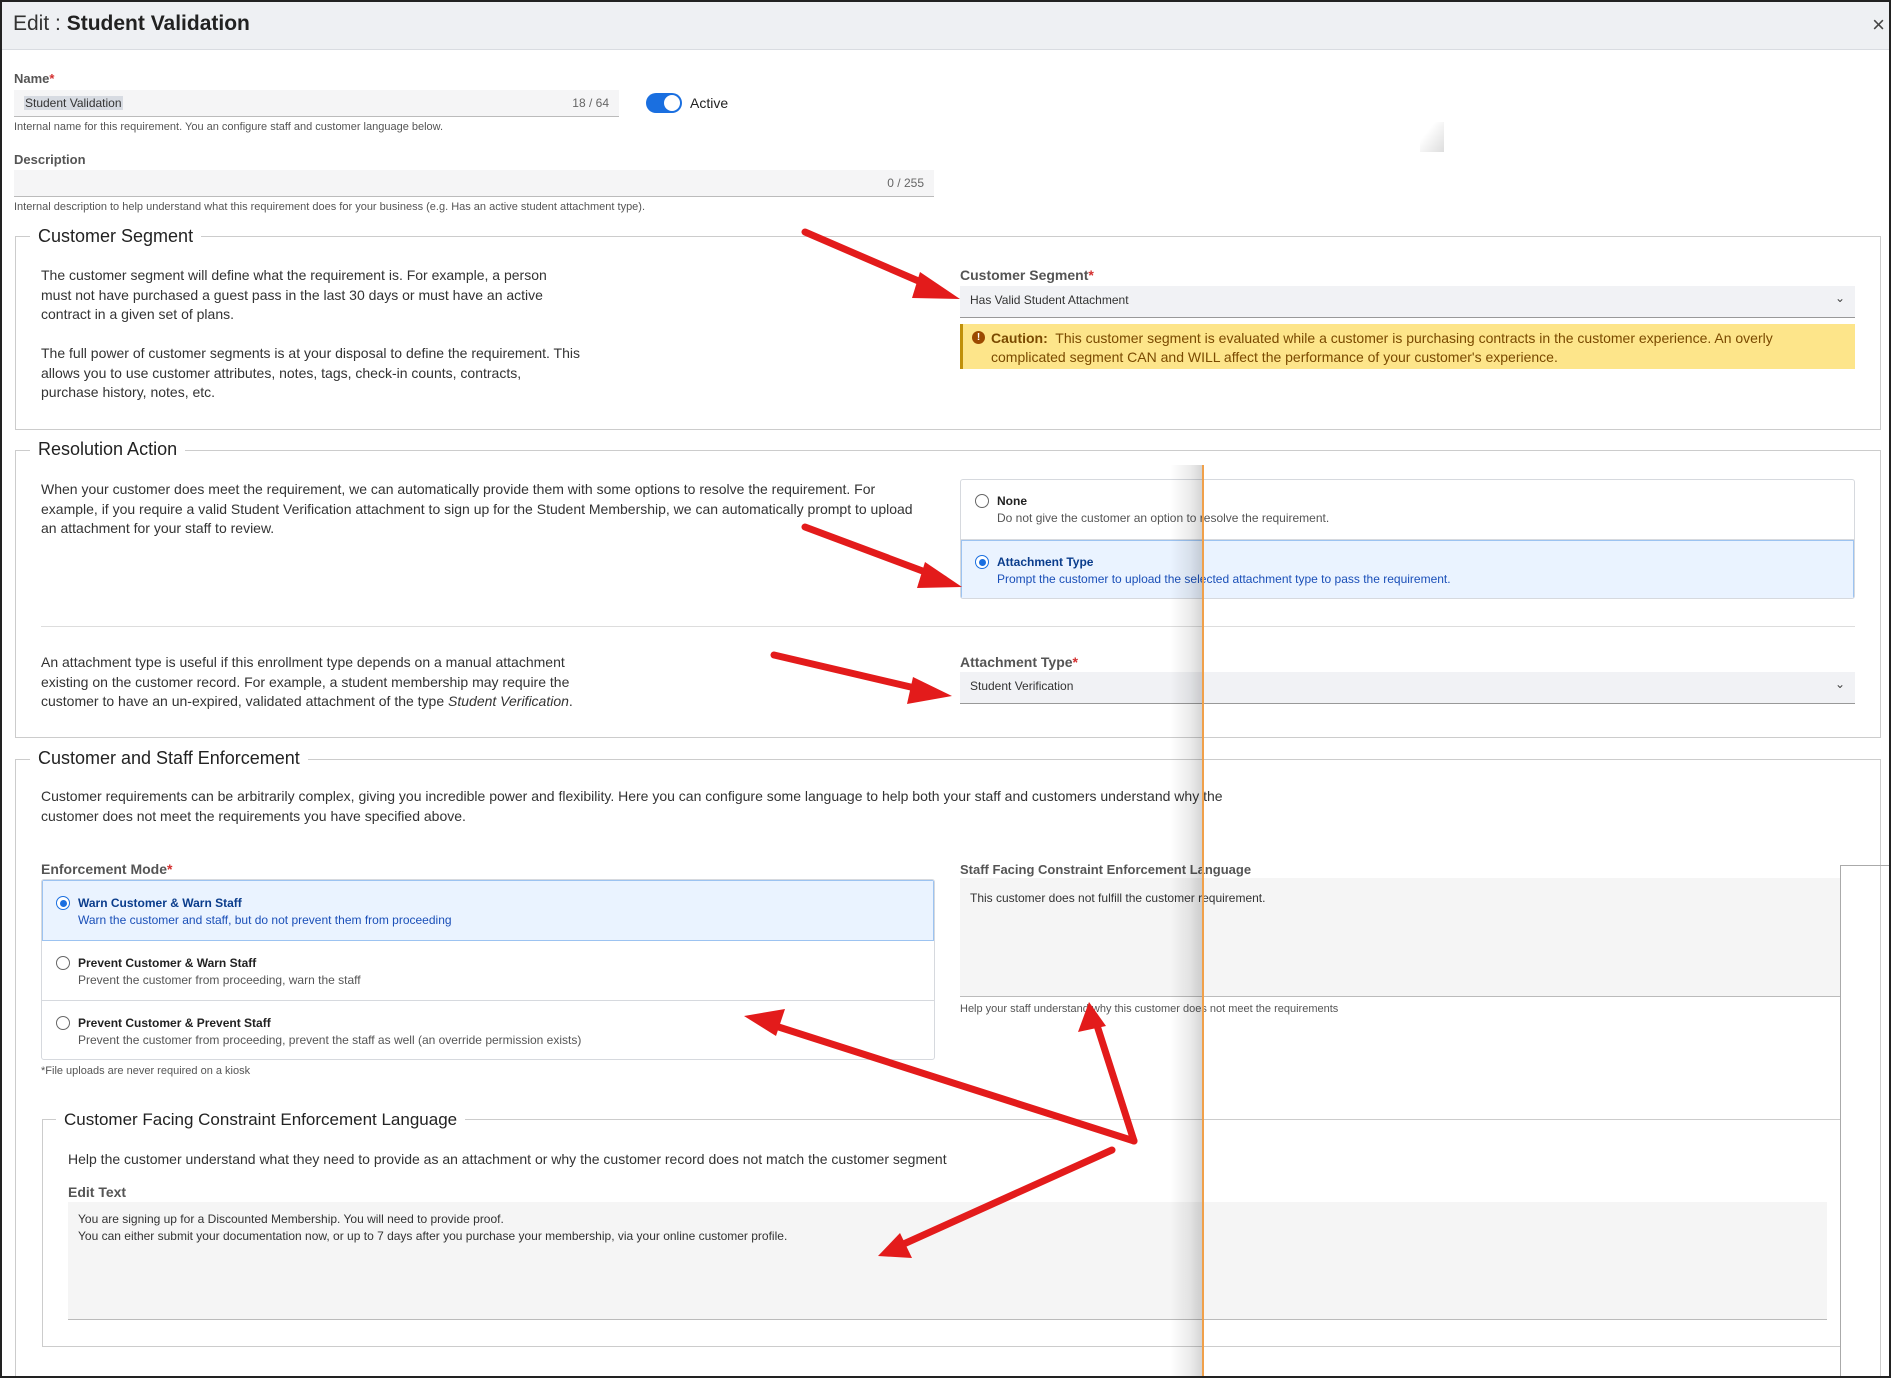 The height and width of the screenshot is (1378, 1891). I want to click on customer-segment-select-label: Customer Segment*, so click(1027, 275).